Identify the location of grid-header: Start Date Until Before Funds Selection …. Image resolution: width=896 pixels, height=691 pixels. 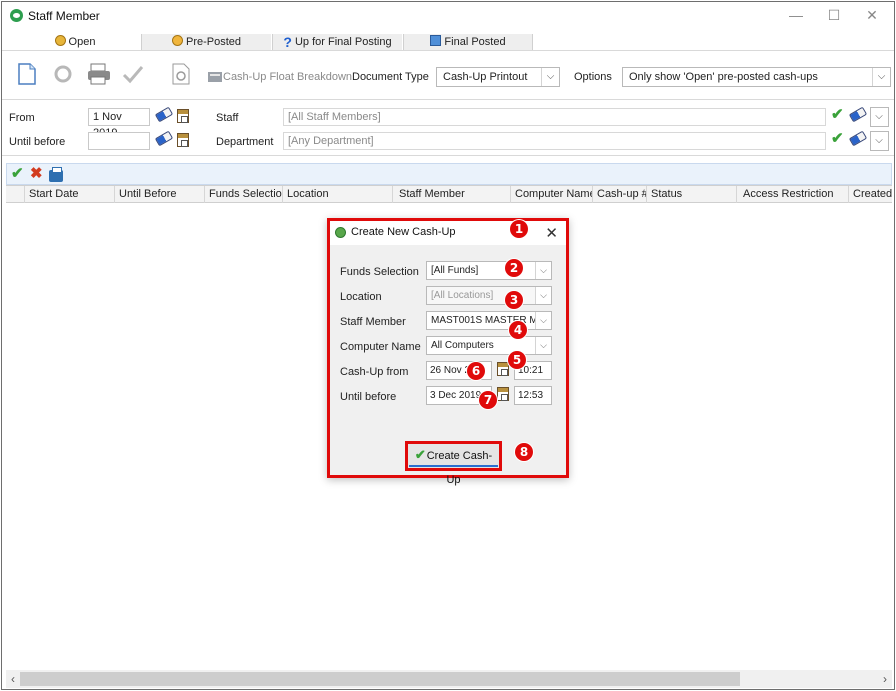
(449, 194).